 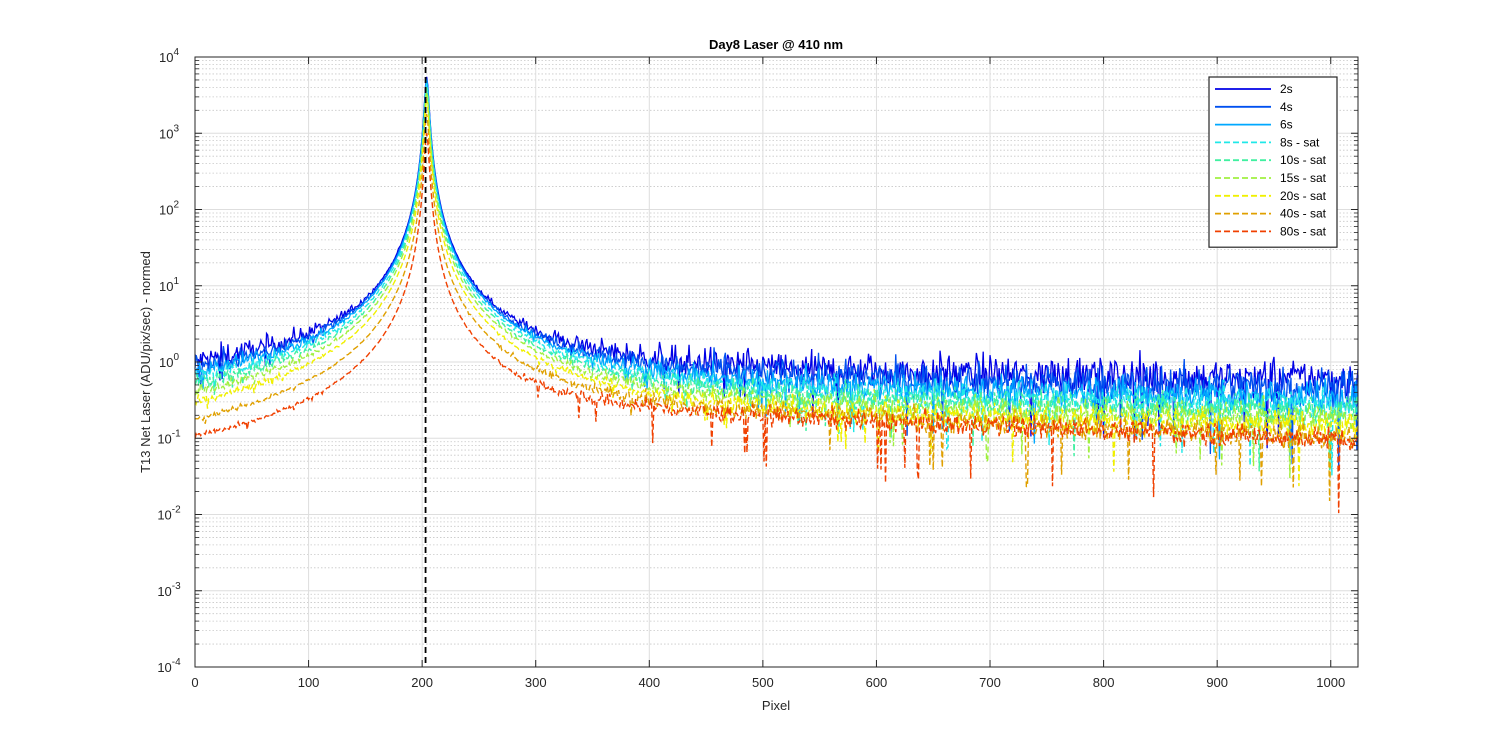 I want to click on legend-label: 20s - sat, so click(x=1303, y=196).